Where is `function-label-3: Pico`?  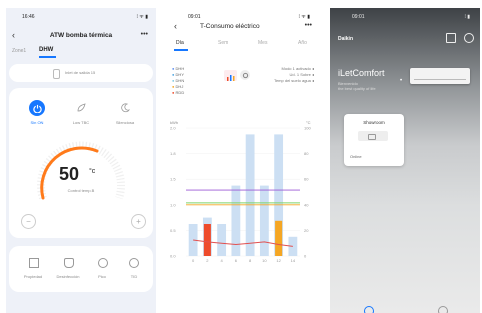 function-label-3: Pico is located at coordinates (102, 276).